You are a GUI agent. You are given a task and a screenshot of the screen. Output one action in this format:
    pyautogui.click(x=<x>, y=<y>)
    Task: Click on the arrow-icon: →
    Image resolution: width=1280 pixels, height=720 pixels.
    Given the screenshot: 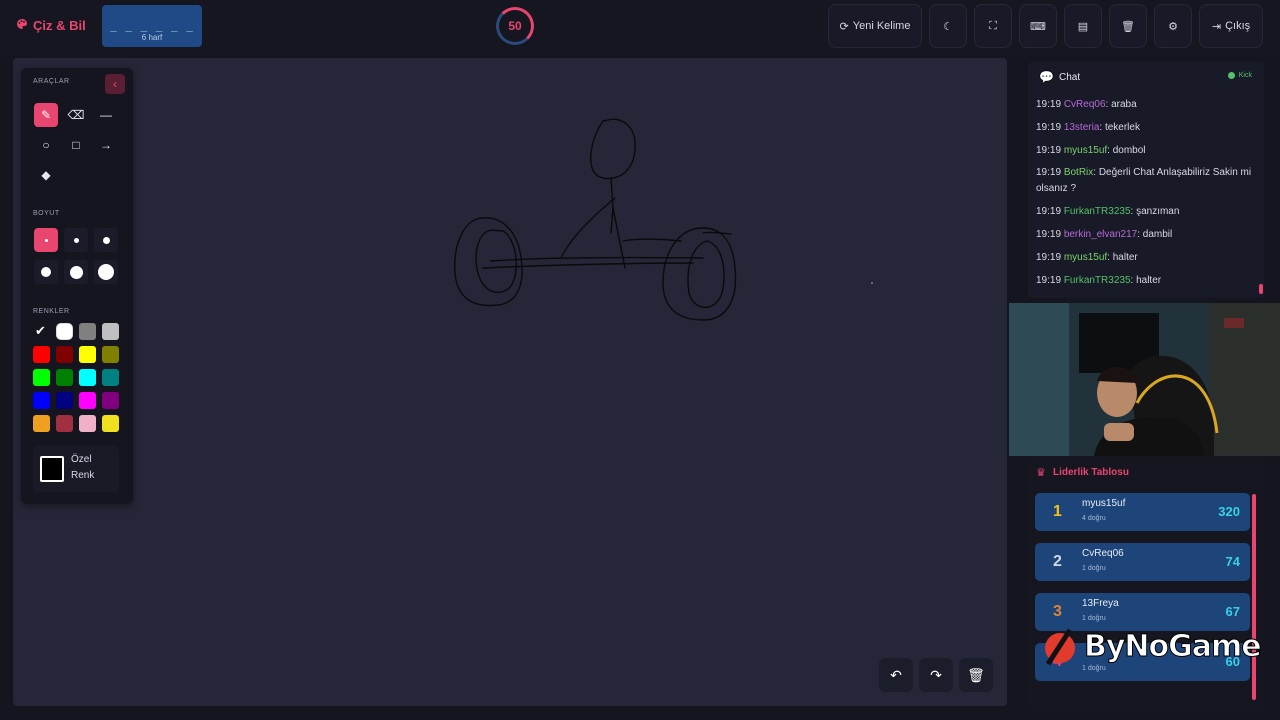 What is the action you would take?
    pyautogui.click(x=106, y=145)
    